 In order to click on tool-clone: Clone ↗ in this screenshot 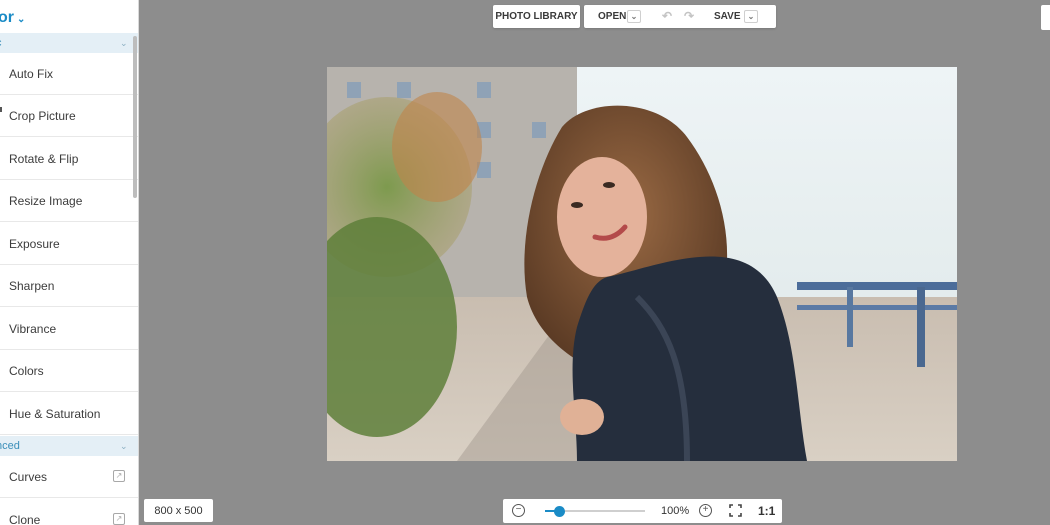, I will do `click(69, 512)`.